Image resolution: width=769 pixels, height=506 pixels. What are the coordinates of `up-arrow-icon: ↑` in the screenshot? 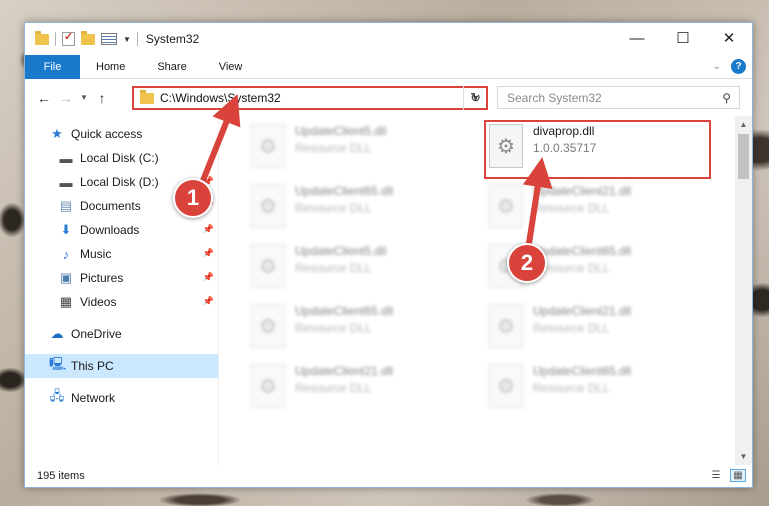 It's located at (102, 98).